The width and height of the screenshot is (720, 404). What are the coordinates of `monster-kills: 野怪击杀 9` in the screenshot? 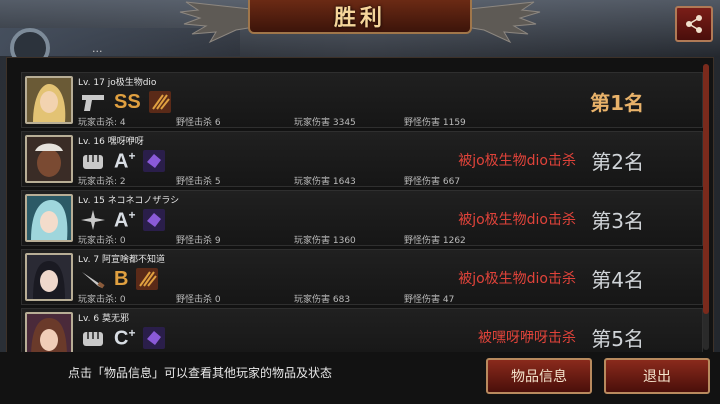 It's located at (198, 241).